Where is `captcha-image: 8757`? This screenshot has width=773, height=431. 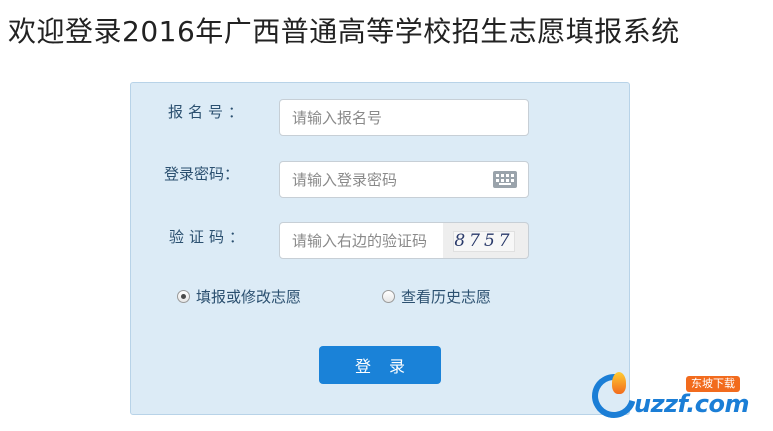 captcha-image: 8757 is located at coordinates (484, 241).